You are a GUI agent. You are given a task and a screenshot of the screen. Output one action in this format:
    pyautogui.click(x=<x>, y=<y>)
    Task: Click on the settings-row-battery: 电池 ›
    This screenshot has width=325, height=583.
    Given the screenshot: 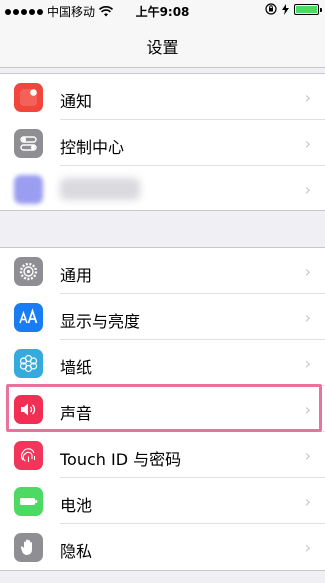 What is the action you would take?
    pyautogui.click(x=162, y=501)
    